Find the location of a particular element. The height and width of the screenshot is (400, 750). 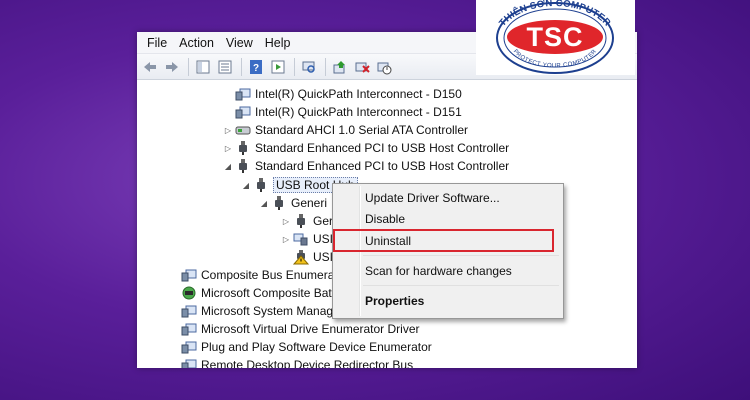

uninstall-device-icon is located at coordinates (362, 67).